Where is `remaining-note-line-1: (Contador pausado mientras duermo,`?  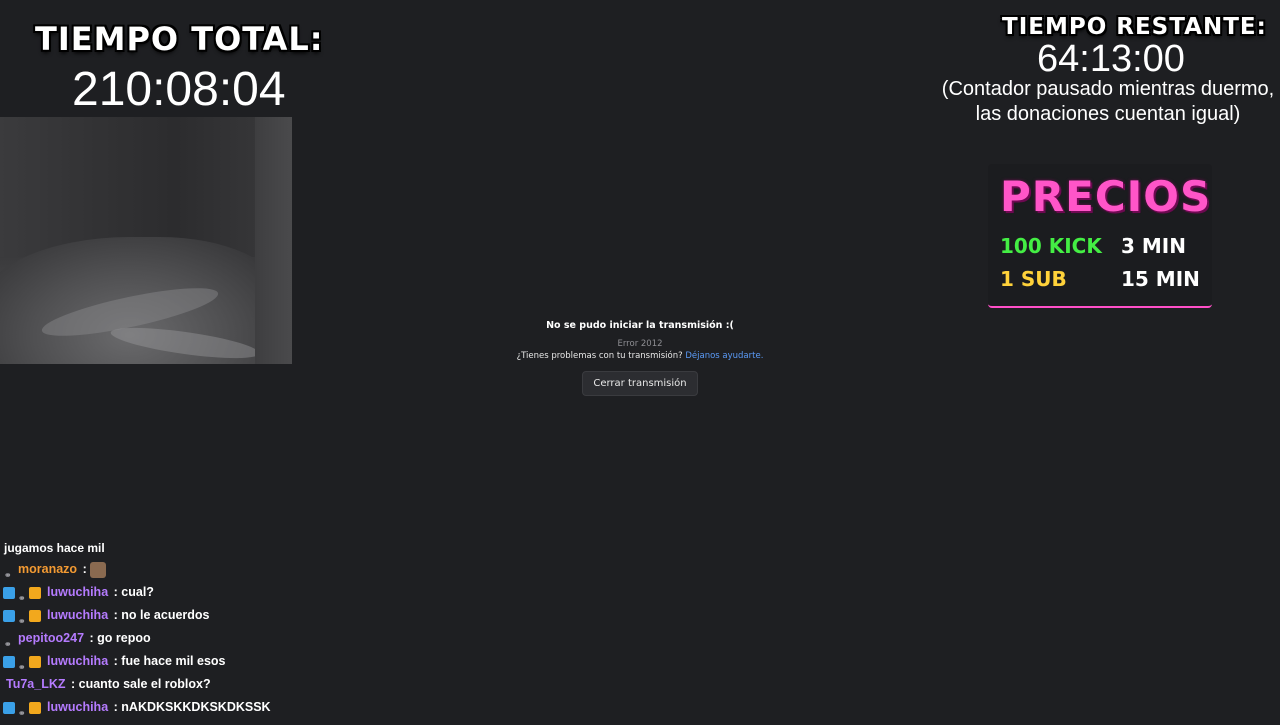
remaining-note-line-1: (Contador pausado mientras duermo, is located at coordinates (1108, 89).